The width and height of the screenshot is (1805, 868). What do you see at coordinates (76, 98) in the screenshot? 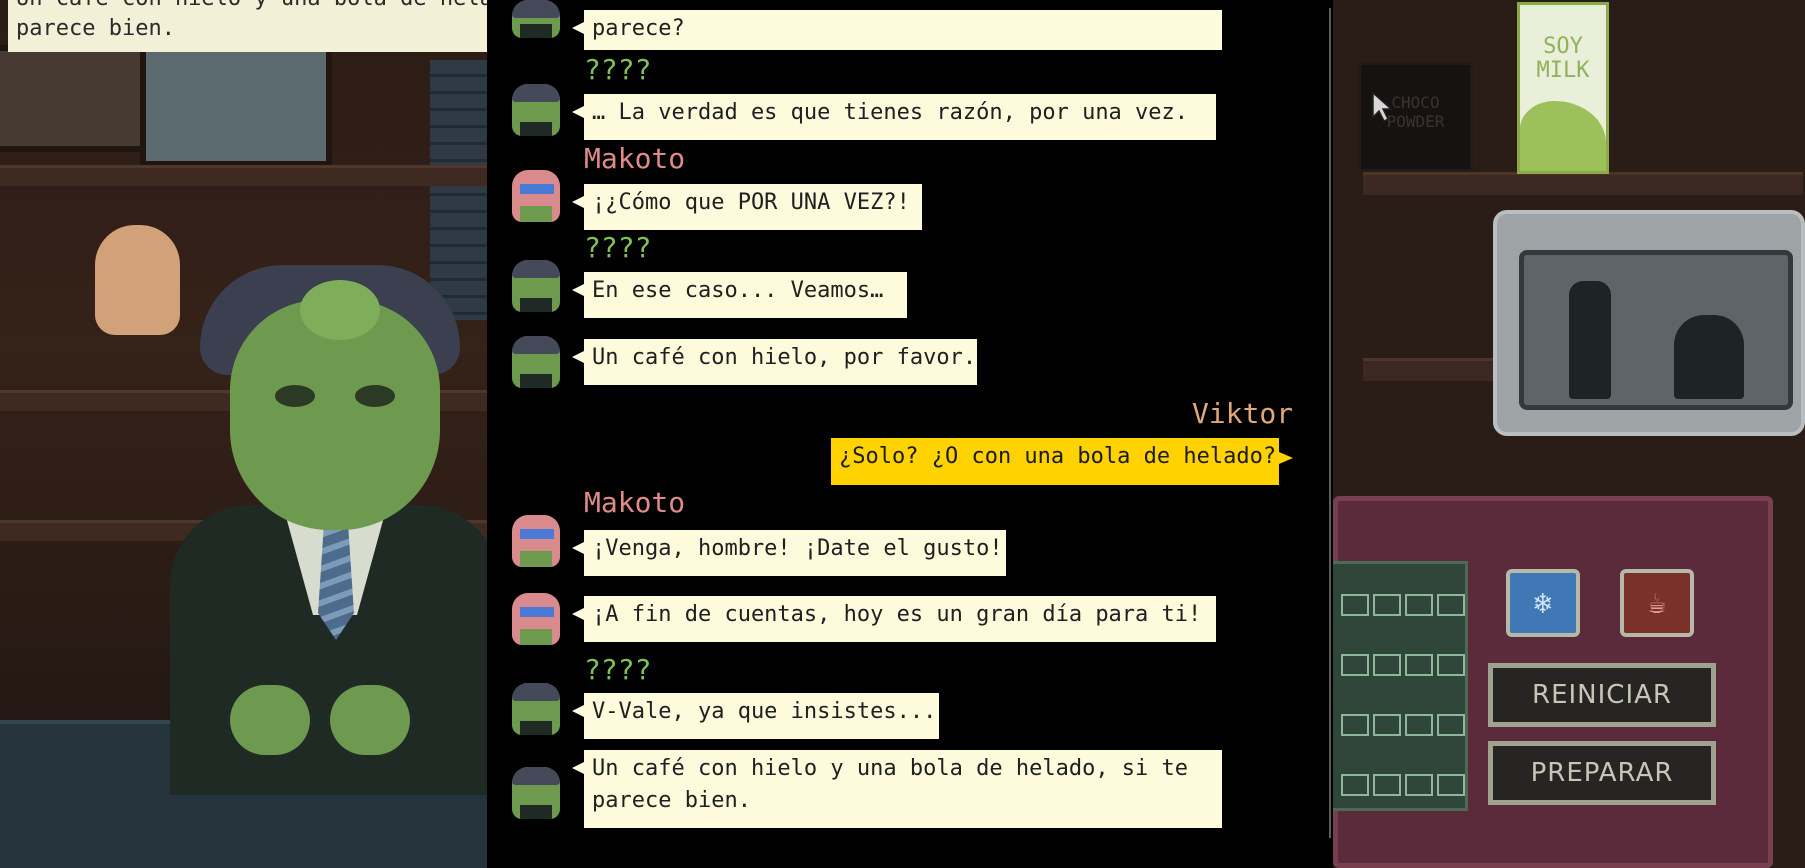
I see `wall-painting` at bounding box center [76, 98].